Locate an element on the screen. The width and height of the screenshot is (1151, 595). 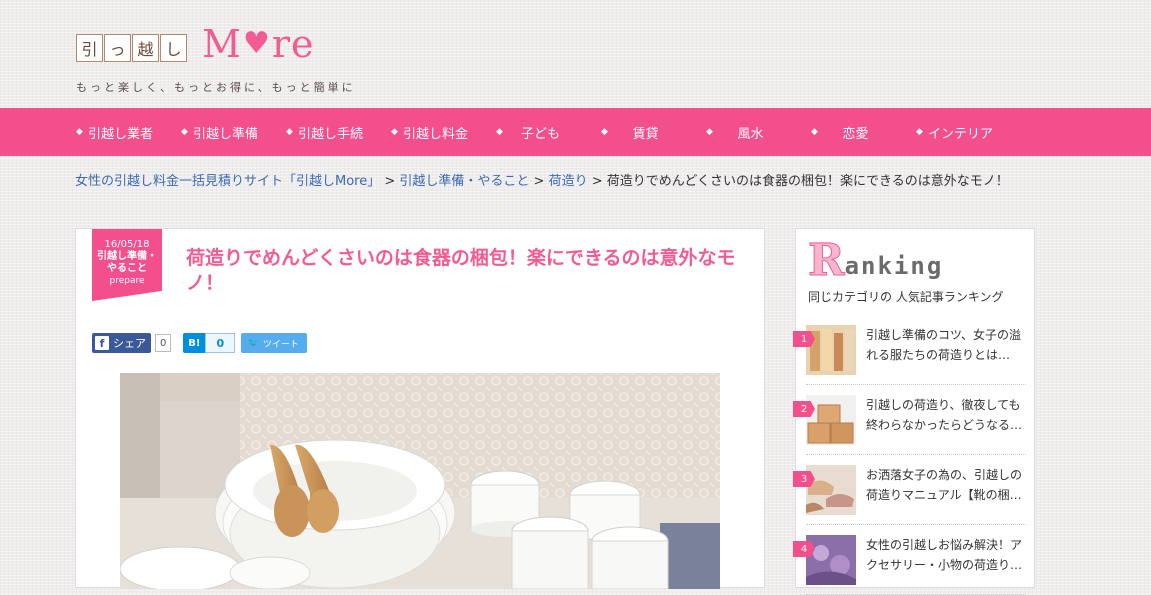
logo-more-m: M is located at coordinates (222, 44).